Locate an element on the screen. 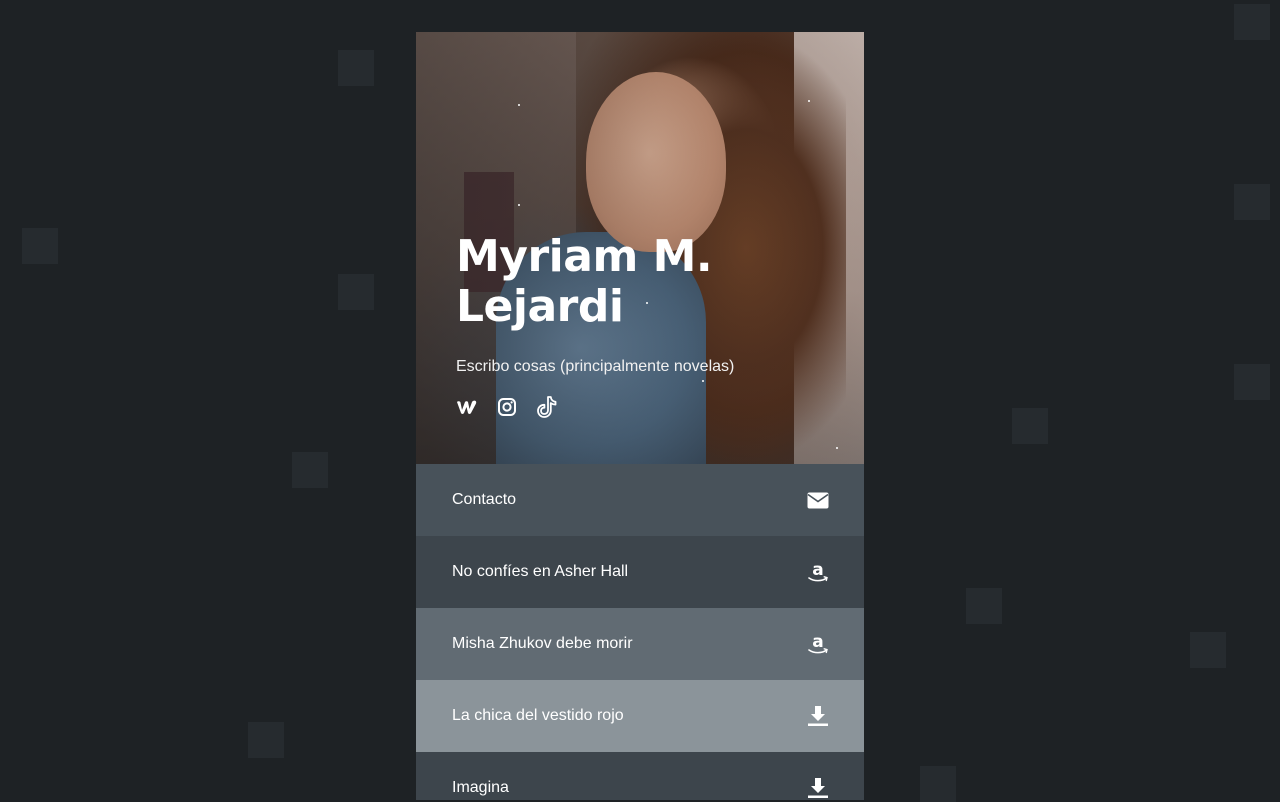 The height and width of the screenshot is (802, 1280). link-imagina: Imagina is located at coordinates (640, 776).